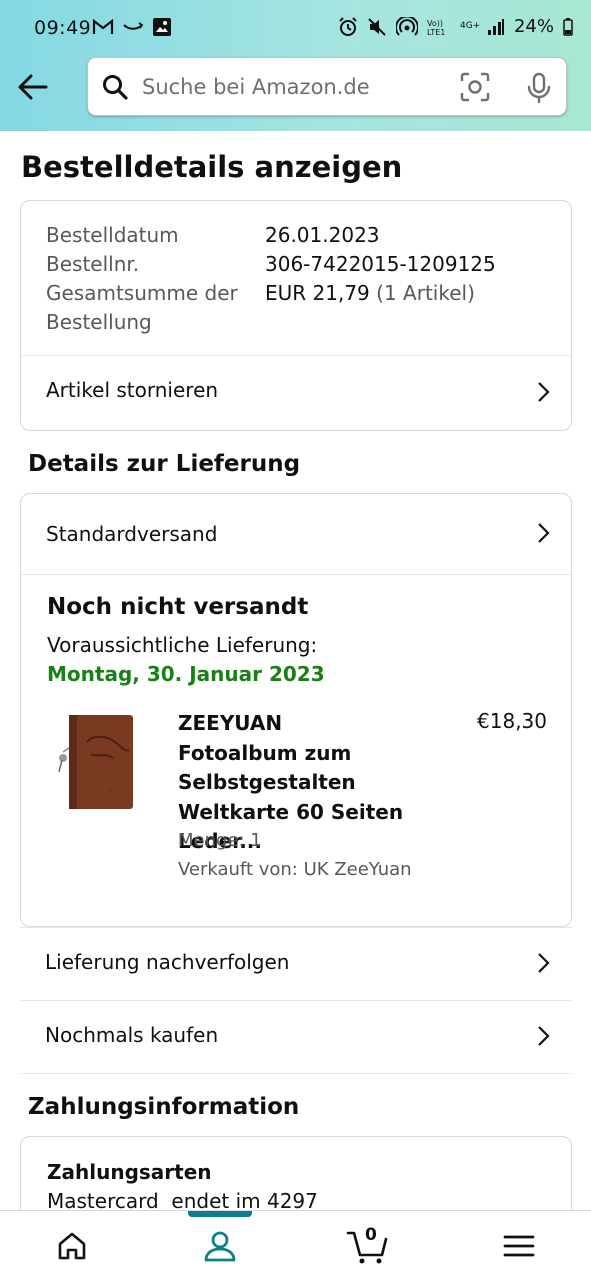  What do you see at coordinates (220, 1246) in the screenshot?
I see `account-icon` at bounding box center [220, 1246].